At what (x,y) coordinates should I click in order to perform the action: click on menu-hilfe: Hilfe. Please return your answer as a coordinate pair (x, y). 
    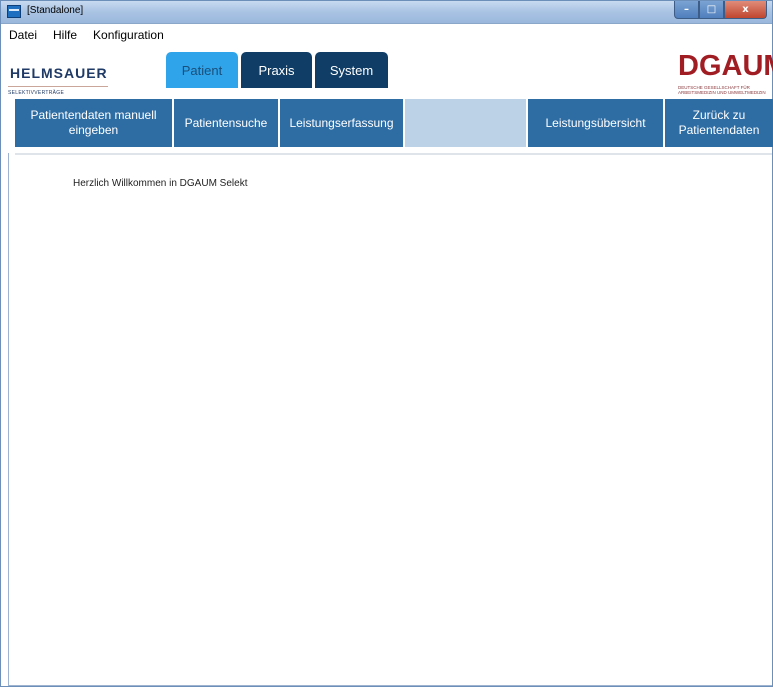
    Looking at the image, I should click on (65, 36).